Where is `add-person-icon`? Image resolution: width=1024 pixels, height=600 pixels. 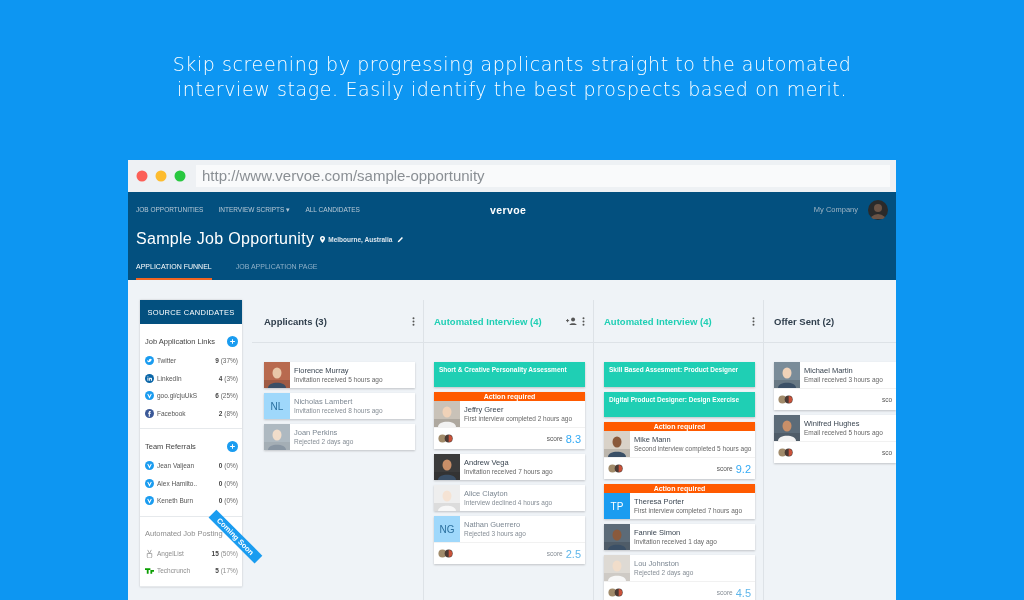
add-person-icon is located at coordinates (571, 321).